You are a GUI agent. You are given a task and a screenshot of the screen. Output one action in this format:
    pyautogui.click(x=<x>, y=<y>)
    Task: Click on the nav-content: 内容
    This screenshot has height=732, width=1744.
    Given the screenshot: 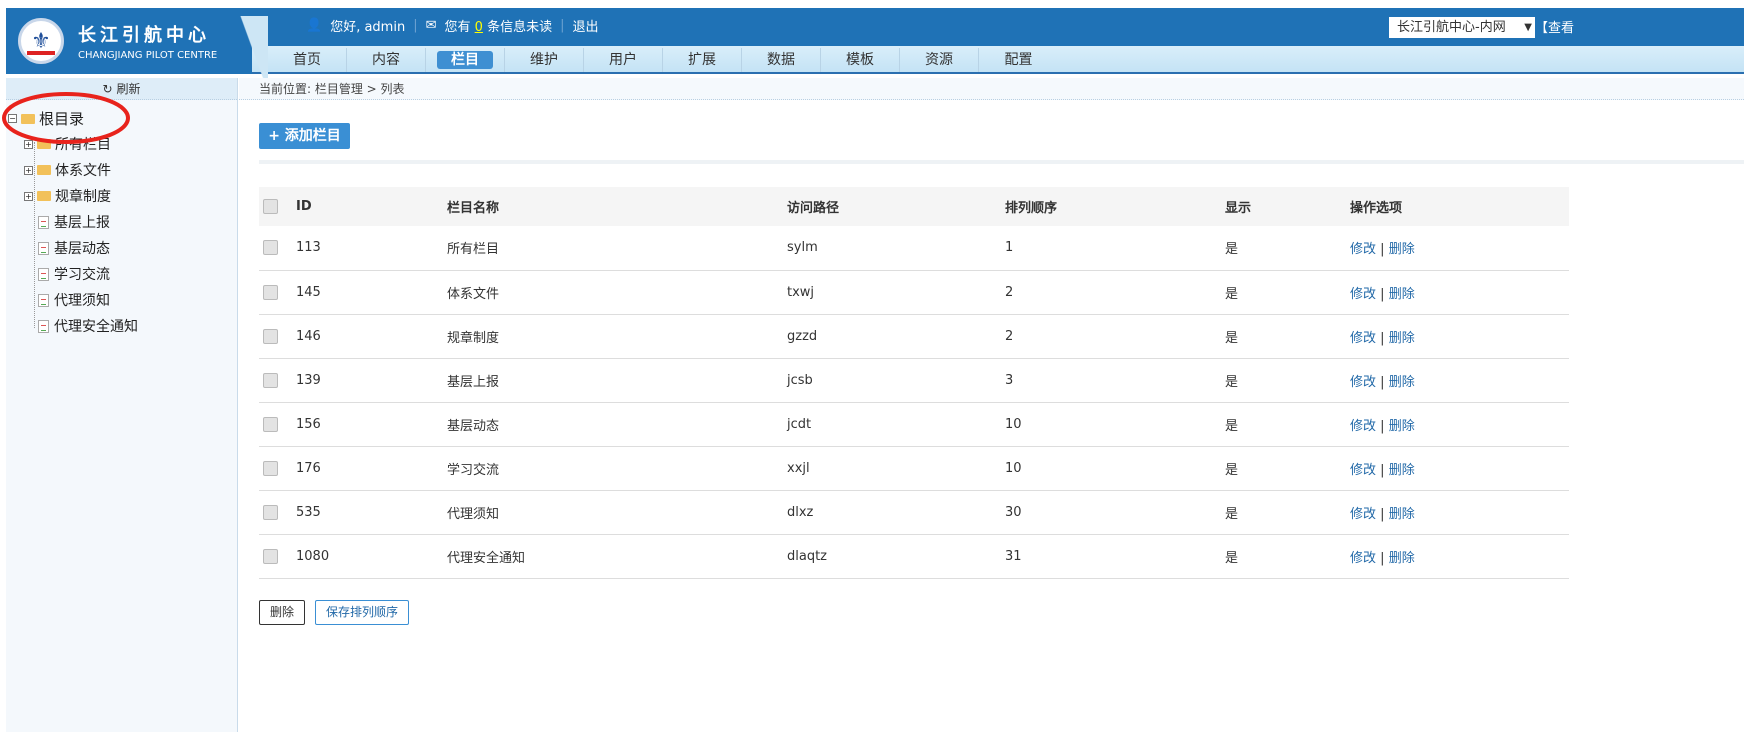 What is the action you would take?
    pyautogui.click(x=386, y=60)
    